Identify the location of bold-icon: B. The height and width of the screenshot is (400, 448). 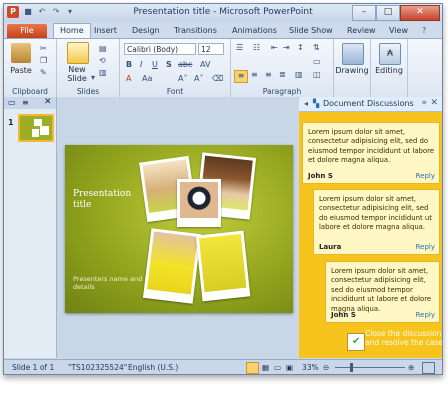
(129, 64).